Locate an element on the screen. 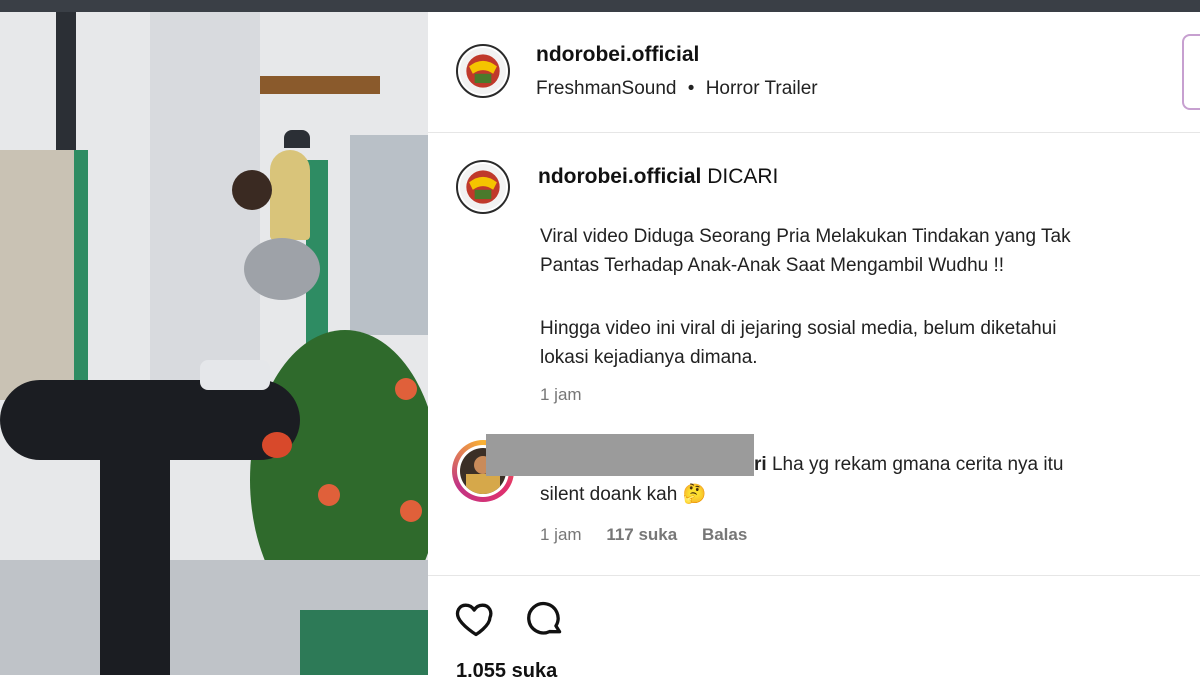  likes-count: 1.055 suka is located at coordinates (506, 671).